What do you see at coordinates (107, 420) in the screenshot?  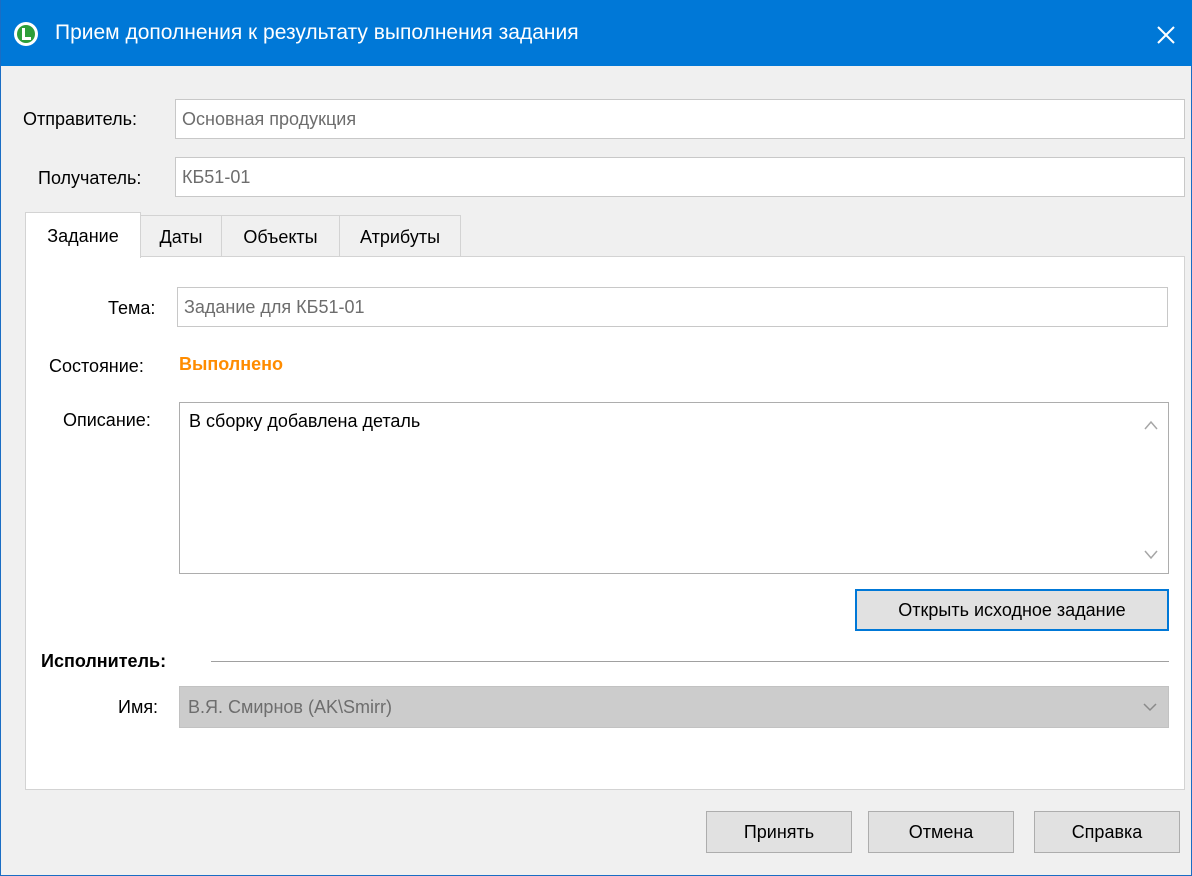 I see `description-label: Описание:` at bounding box center [107, 420].